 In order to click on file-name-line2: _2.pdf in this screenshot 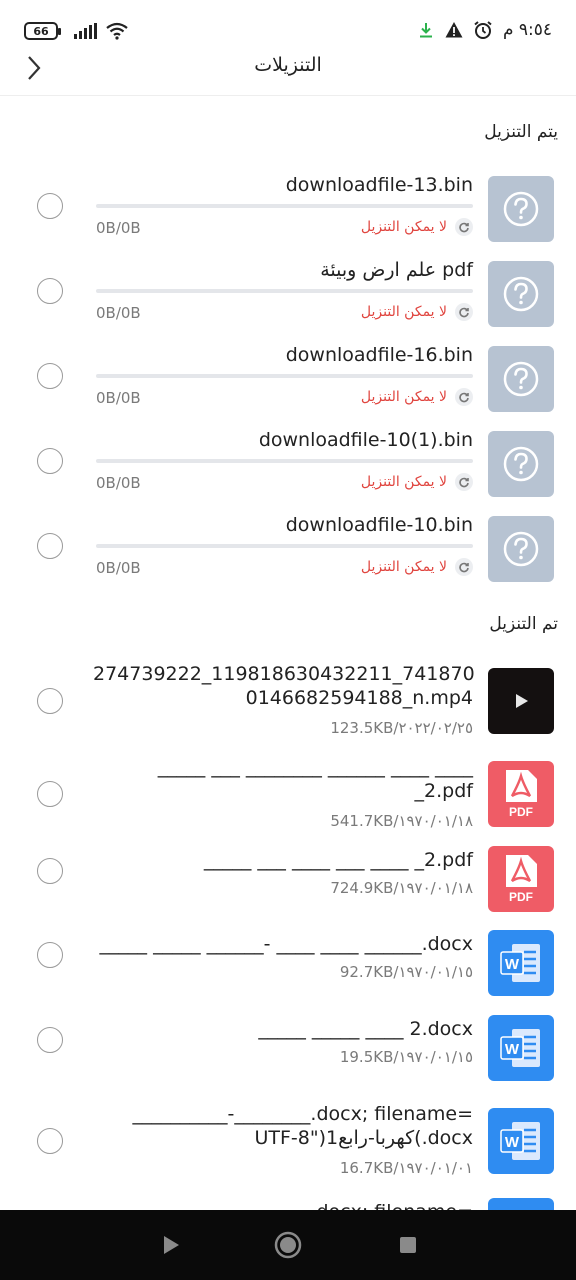, I will do `click(443, 791)`.